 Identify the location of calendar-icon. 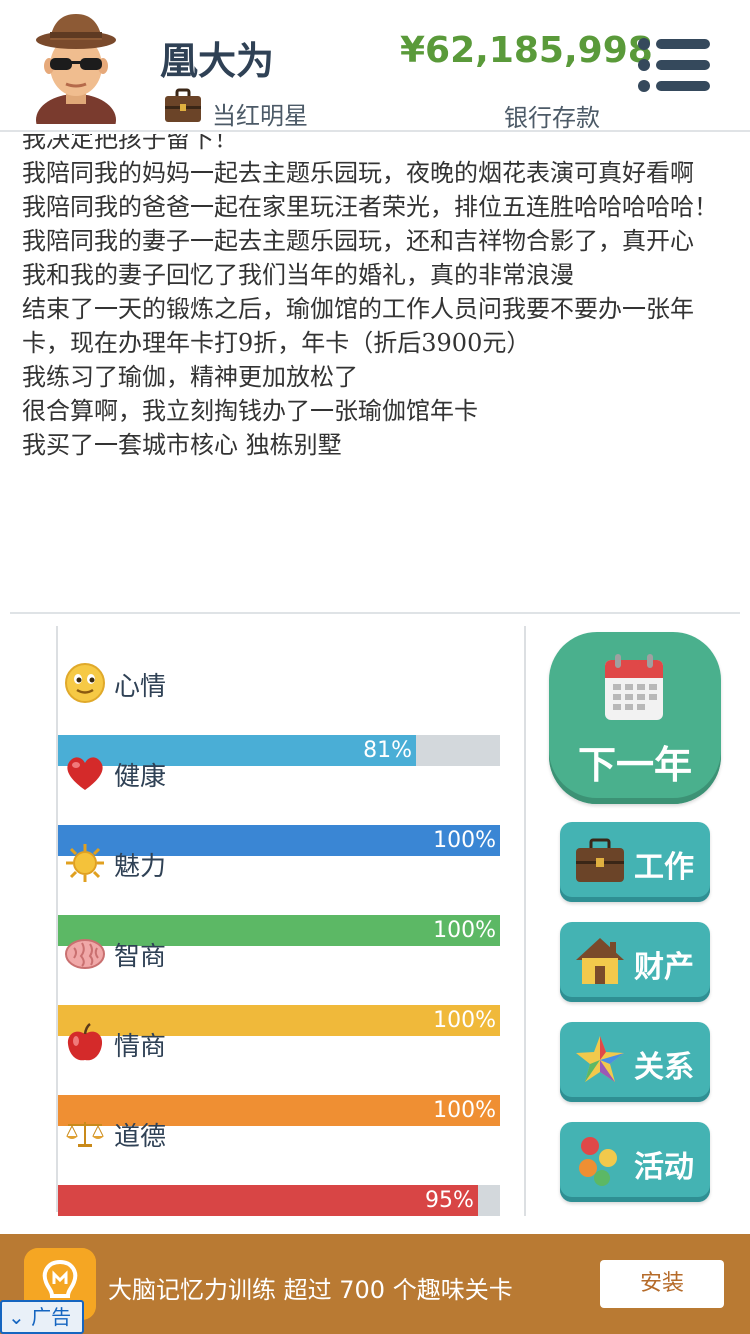
(634, 687).